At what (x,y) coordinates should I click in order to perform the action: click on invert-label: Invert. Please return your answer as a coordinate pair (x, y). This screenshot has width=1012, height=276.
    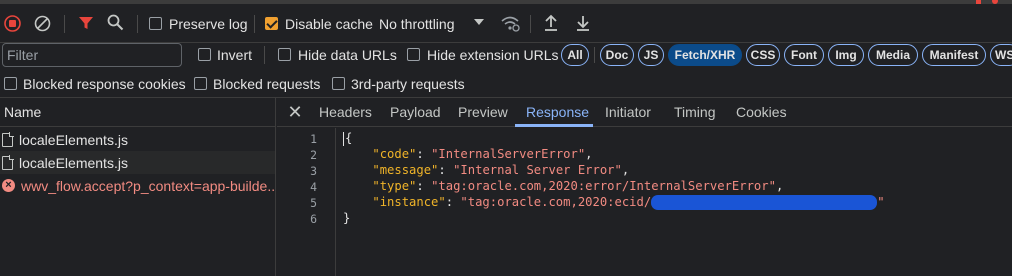
    Looking at the image, I should click on (235, 55).